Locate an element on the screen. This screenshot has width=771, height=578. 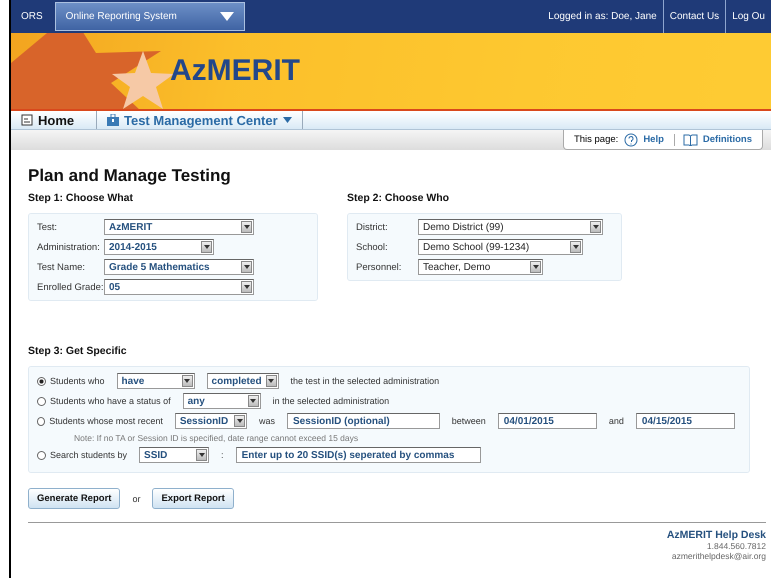
field-label: Personnel: is located at coordinates (379, 267).